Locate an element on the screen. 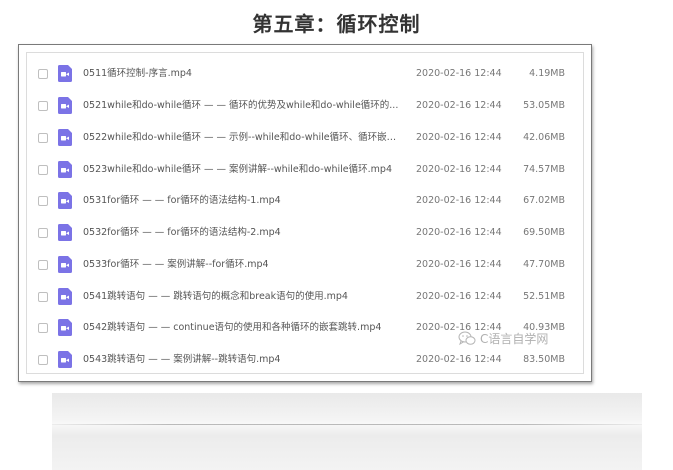 Image resolution: width=673 pixels, height=470 pixels. file-name: 0543跳转语句 — — 案例讲解--跳转语句.mp4 is located at coordinates (182, 359).